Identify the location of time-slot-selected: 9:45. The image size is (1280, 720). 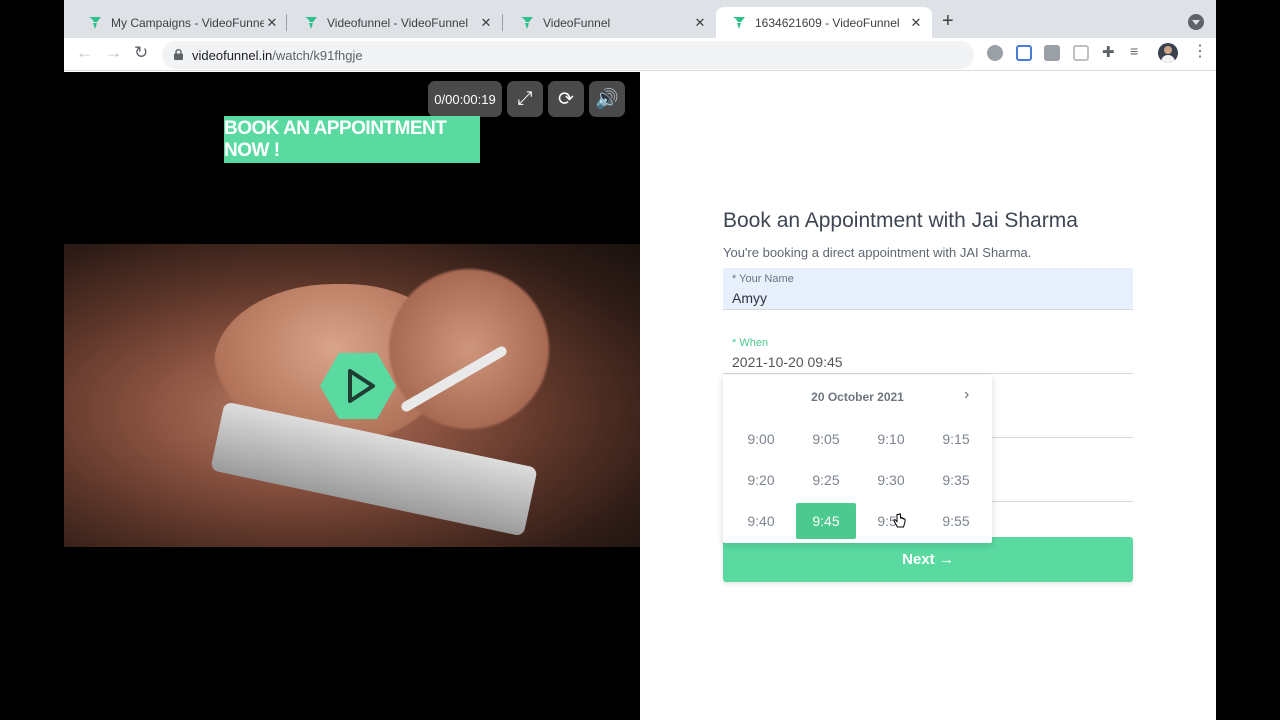
(826, 521).